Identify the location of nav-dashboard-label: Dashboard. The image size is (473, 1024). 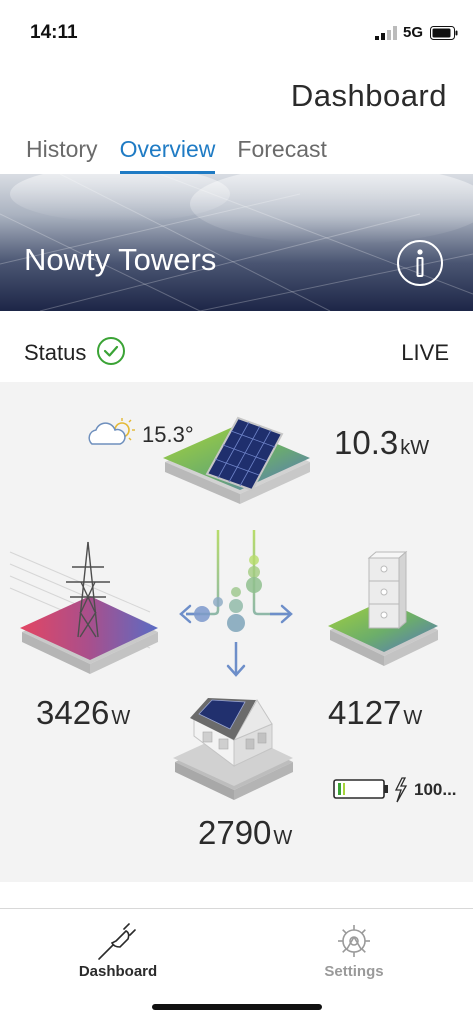
(118, 971).